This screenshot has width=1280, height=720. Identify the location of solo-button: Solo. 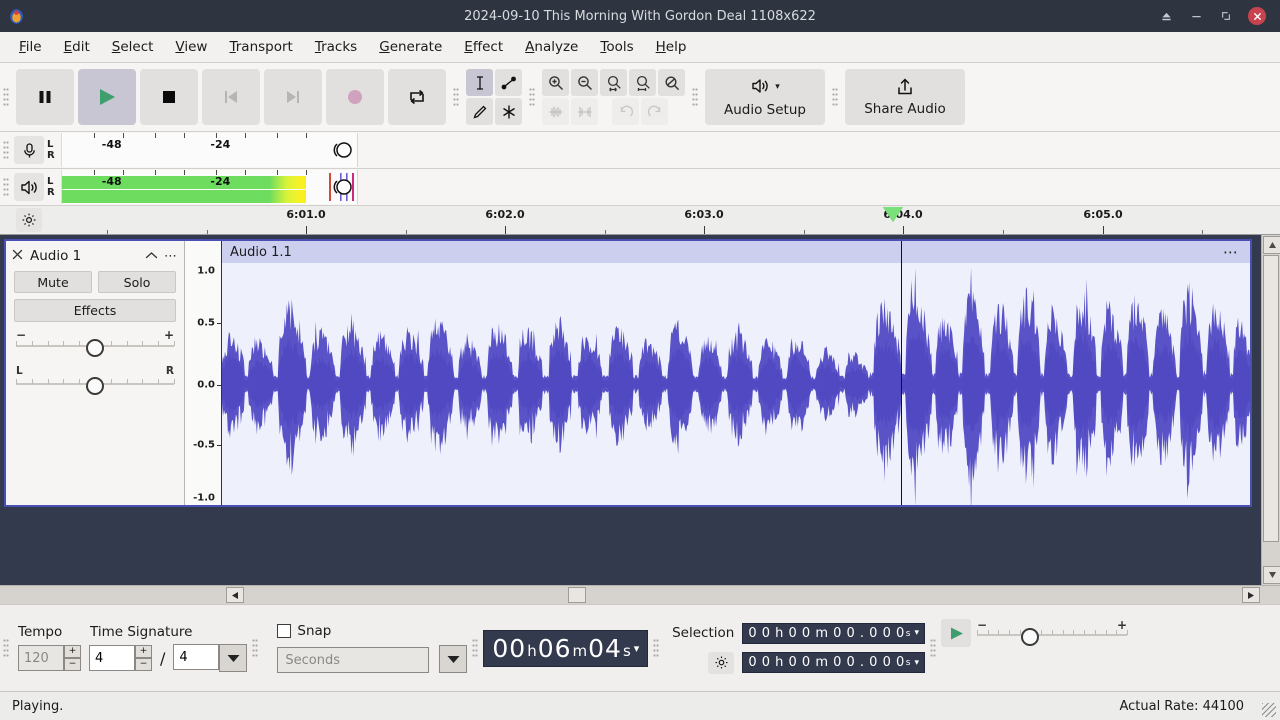
(137, 282).